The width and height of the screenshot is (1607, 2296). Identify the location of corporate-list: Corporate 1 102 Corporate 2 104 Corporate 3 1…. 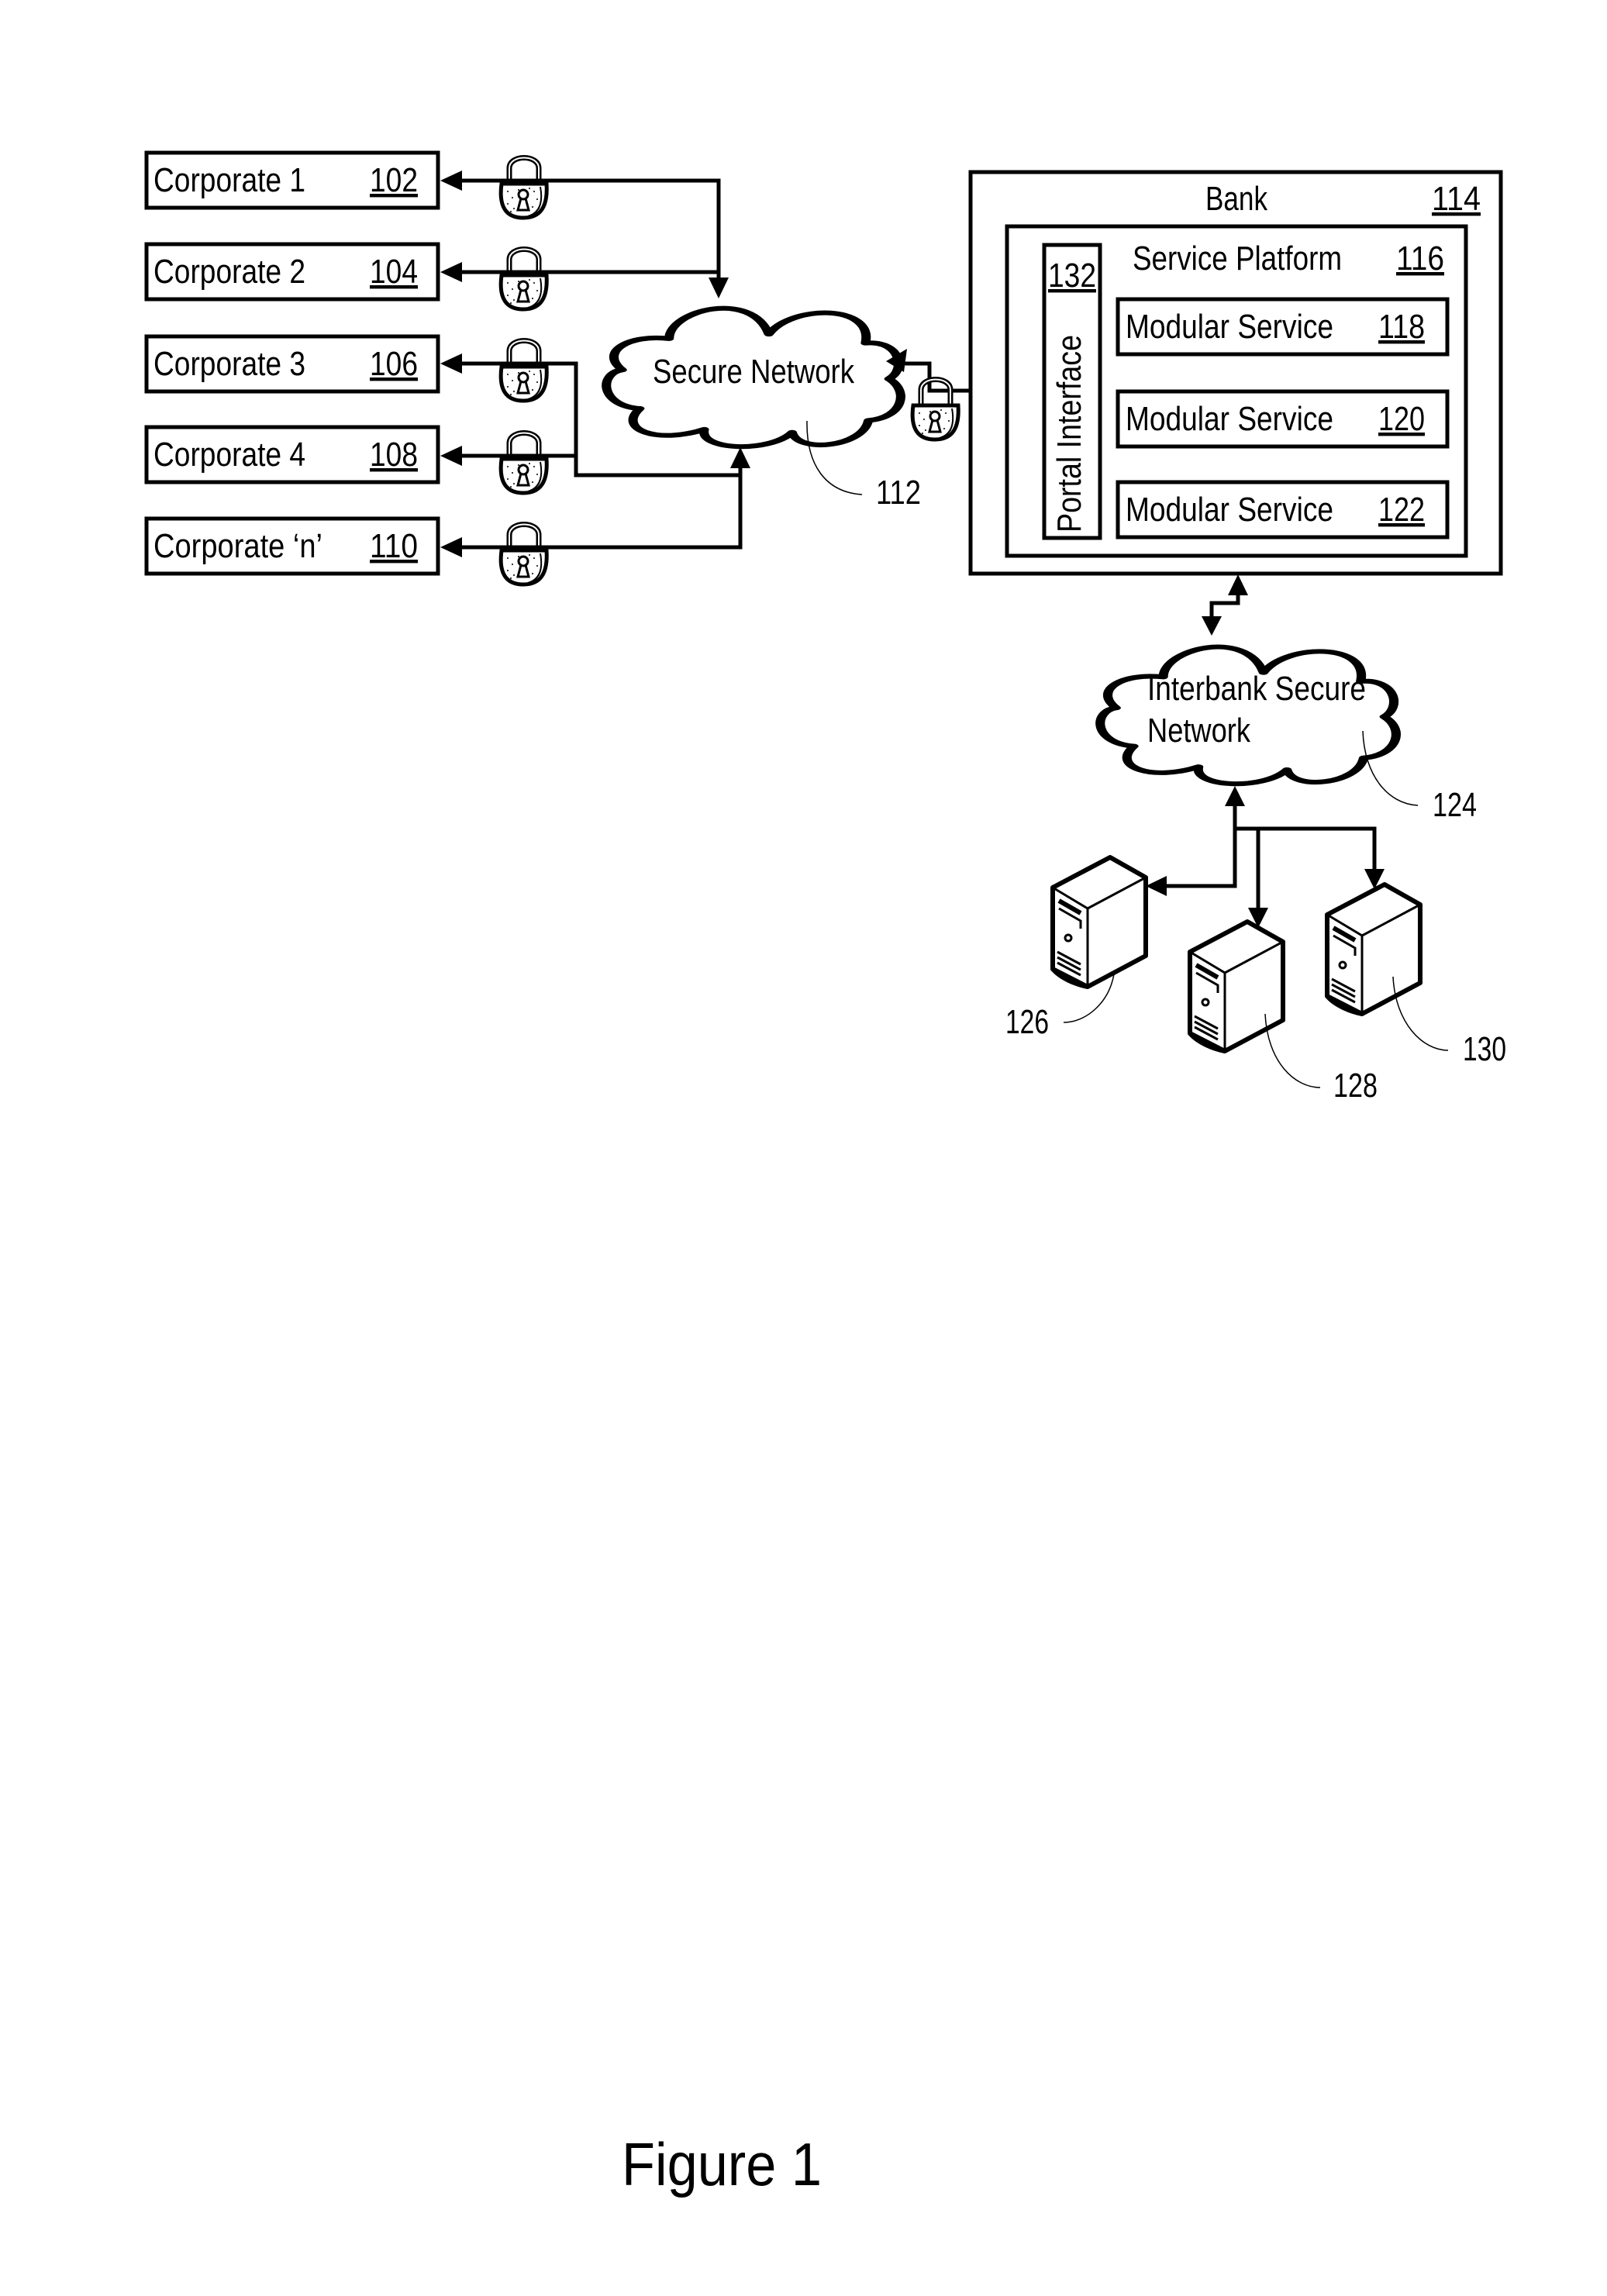
(292, 363).